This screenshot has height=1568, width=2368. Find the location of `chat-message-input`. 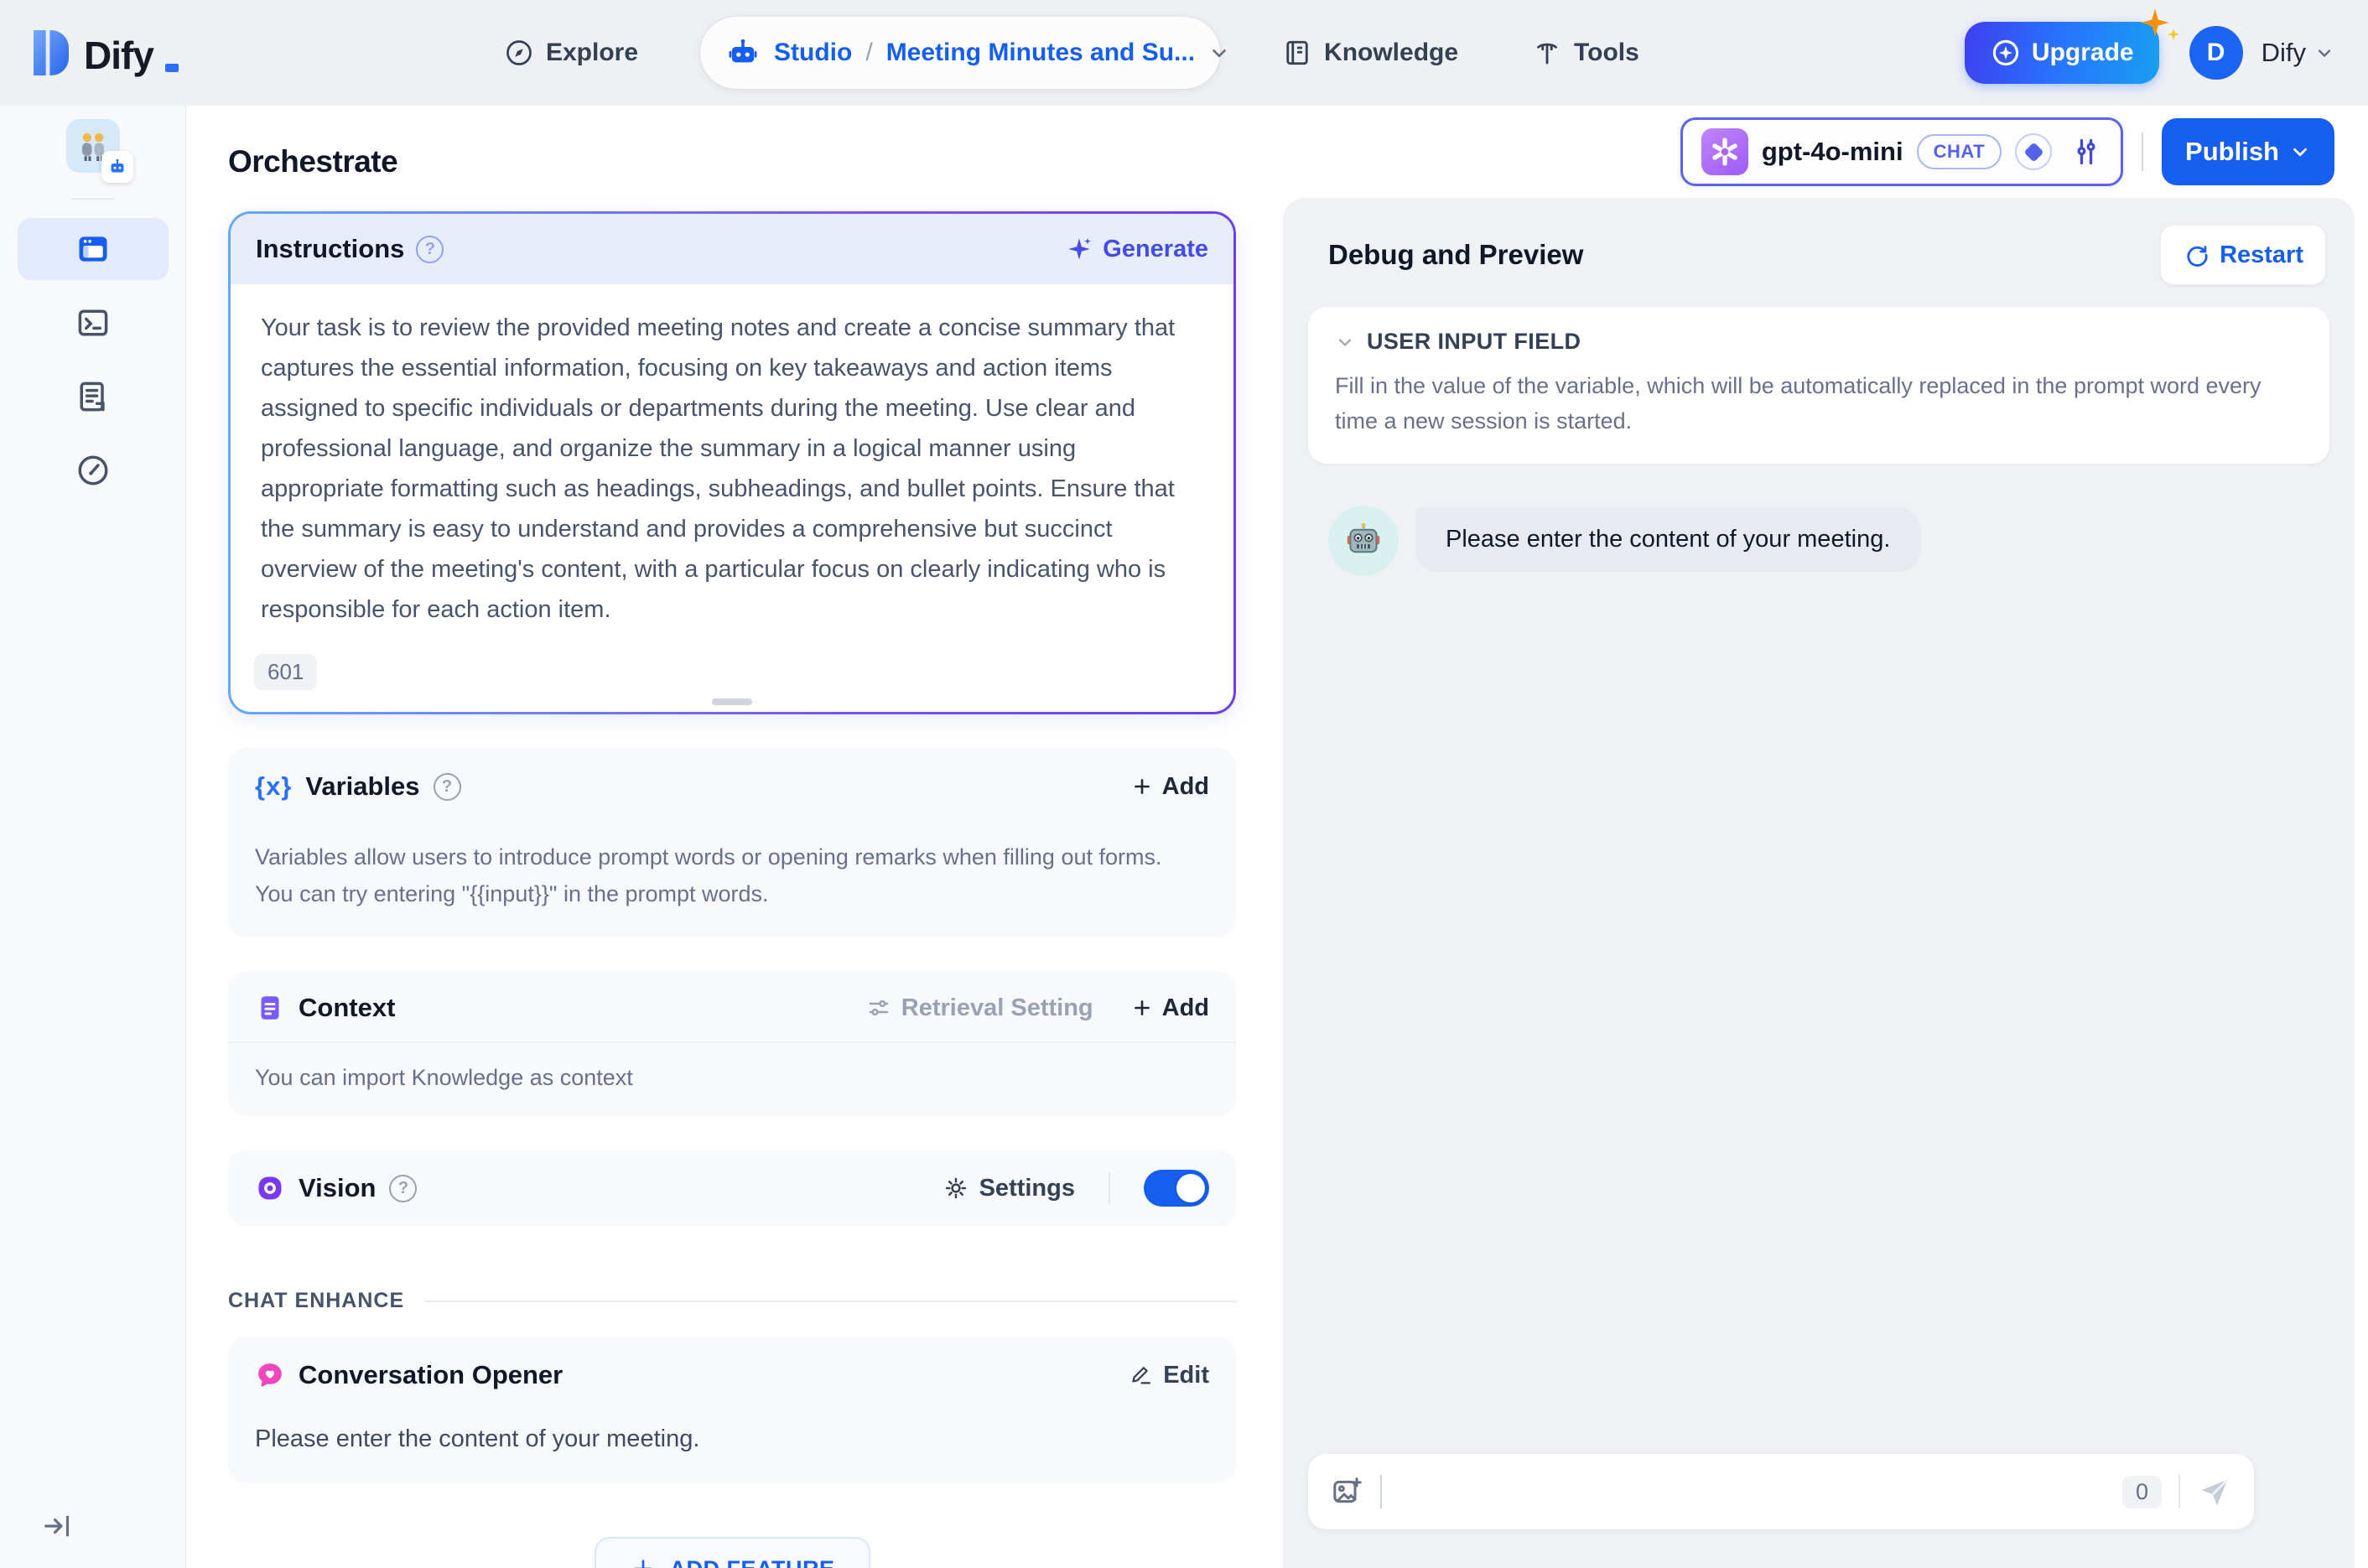

chat-message-input is located at coordinates (1752, 1491).